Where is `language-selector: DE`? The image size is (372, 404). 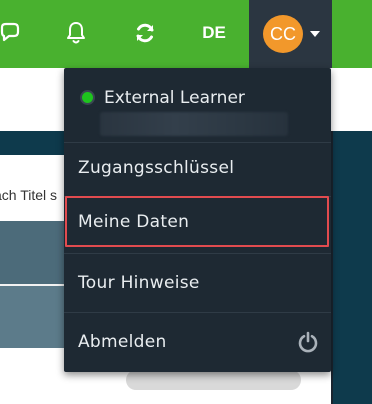 language-selector: DE is located at coordinates (214, 33).